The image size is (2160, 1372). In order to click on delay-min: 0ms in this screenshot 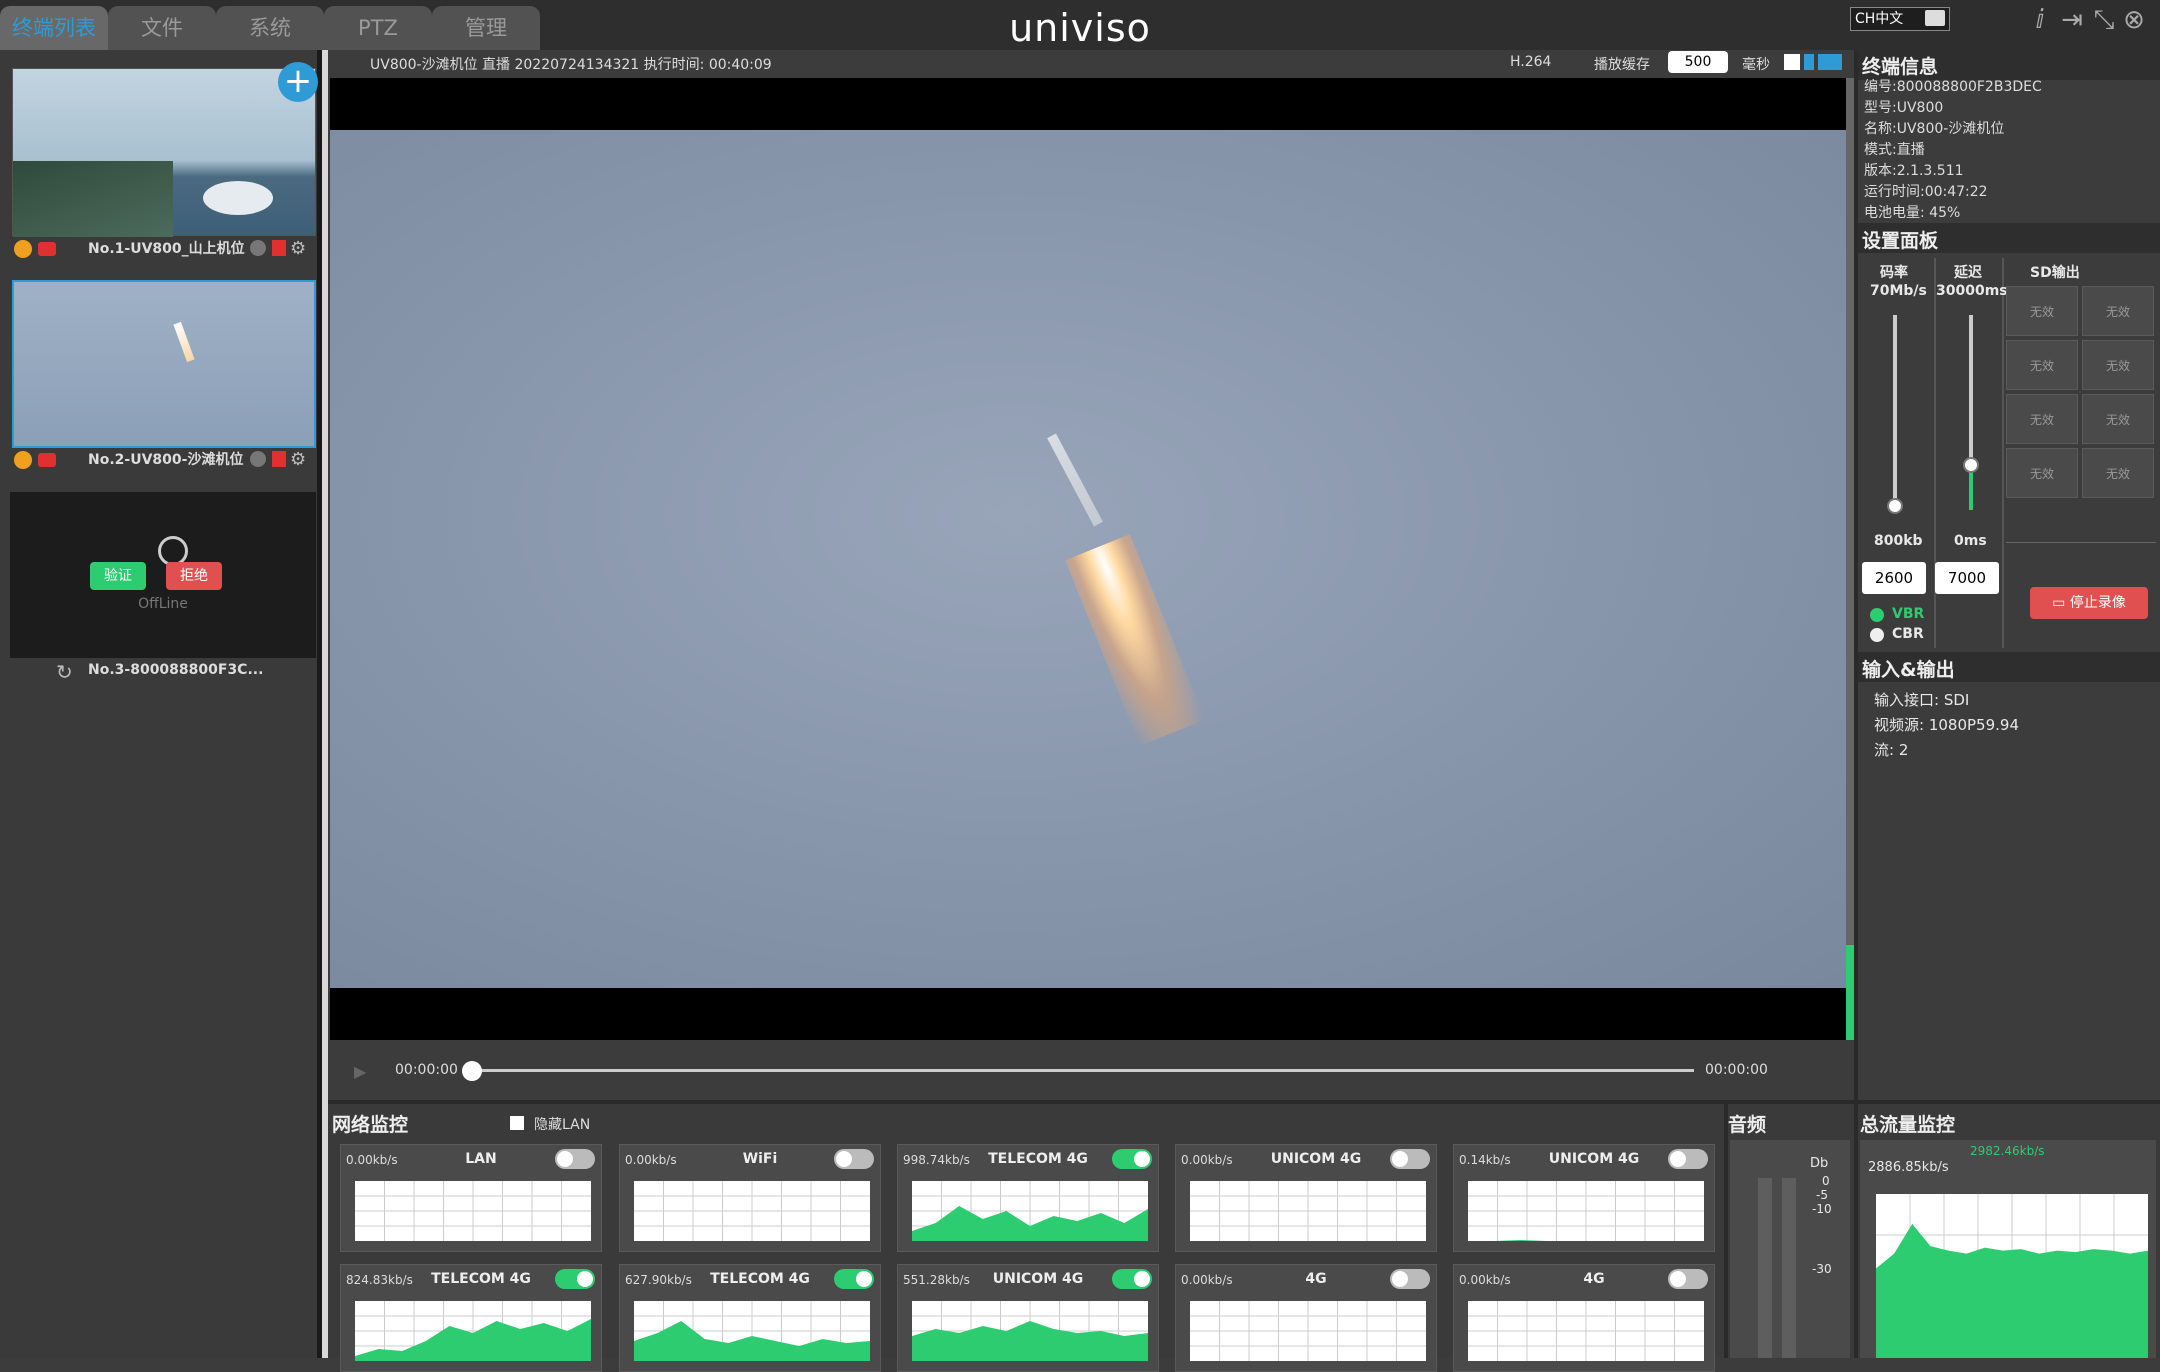, I will do `click(1970, 541)`.